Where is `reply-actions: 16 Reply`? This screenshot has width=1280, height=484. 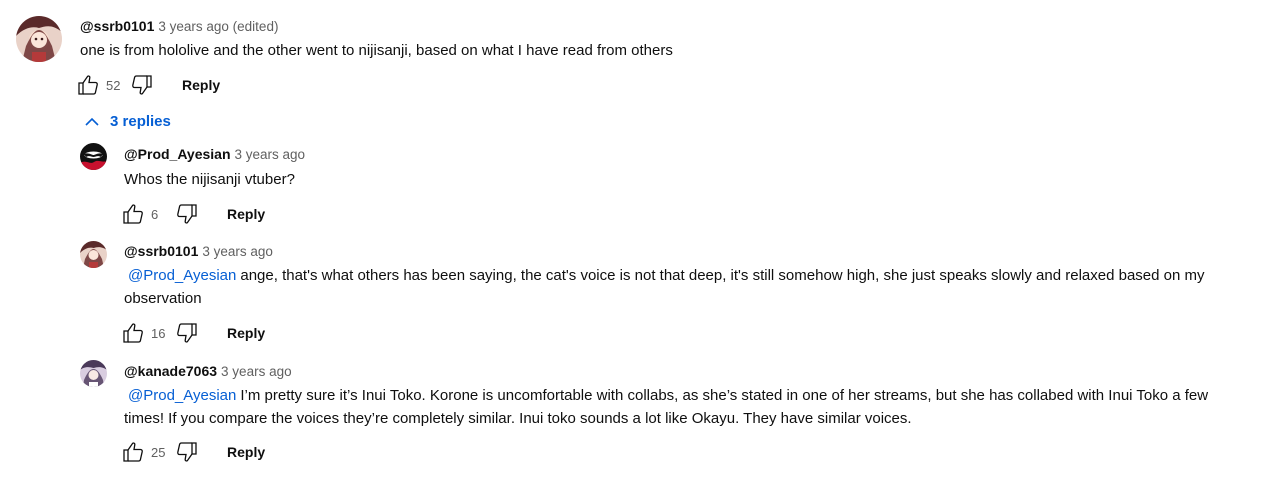
reply-actions: 16 Reply is located at coordinates (193, 333).